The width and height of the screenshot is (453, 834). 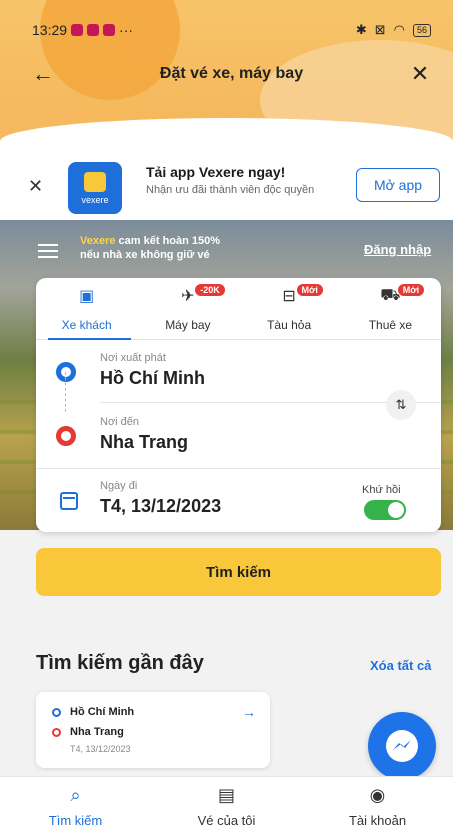 I want to click on nav-my-tickets: ▤ Vé của tôi, so click(x=226, y=805).